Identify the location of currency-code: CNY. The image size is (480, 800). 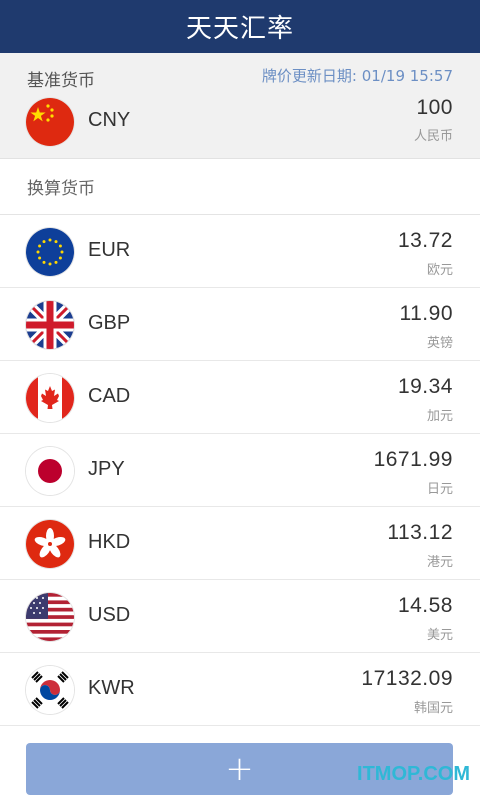
(109, 120).